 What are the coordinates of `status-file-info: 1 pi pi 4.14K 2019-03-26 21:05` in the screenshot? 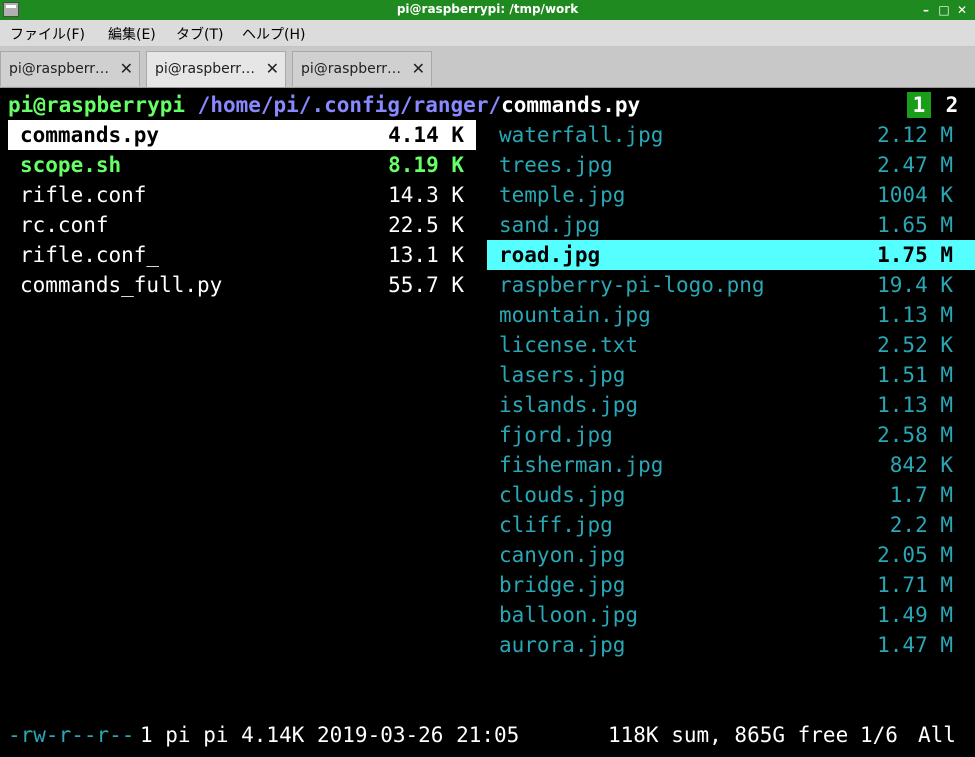 It's located at (330, 735).